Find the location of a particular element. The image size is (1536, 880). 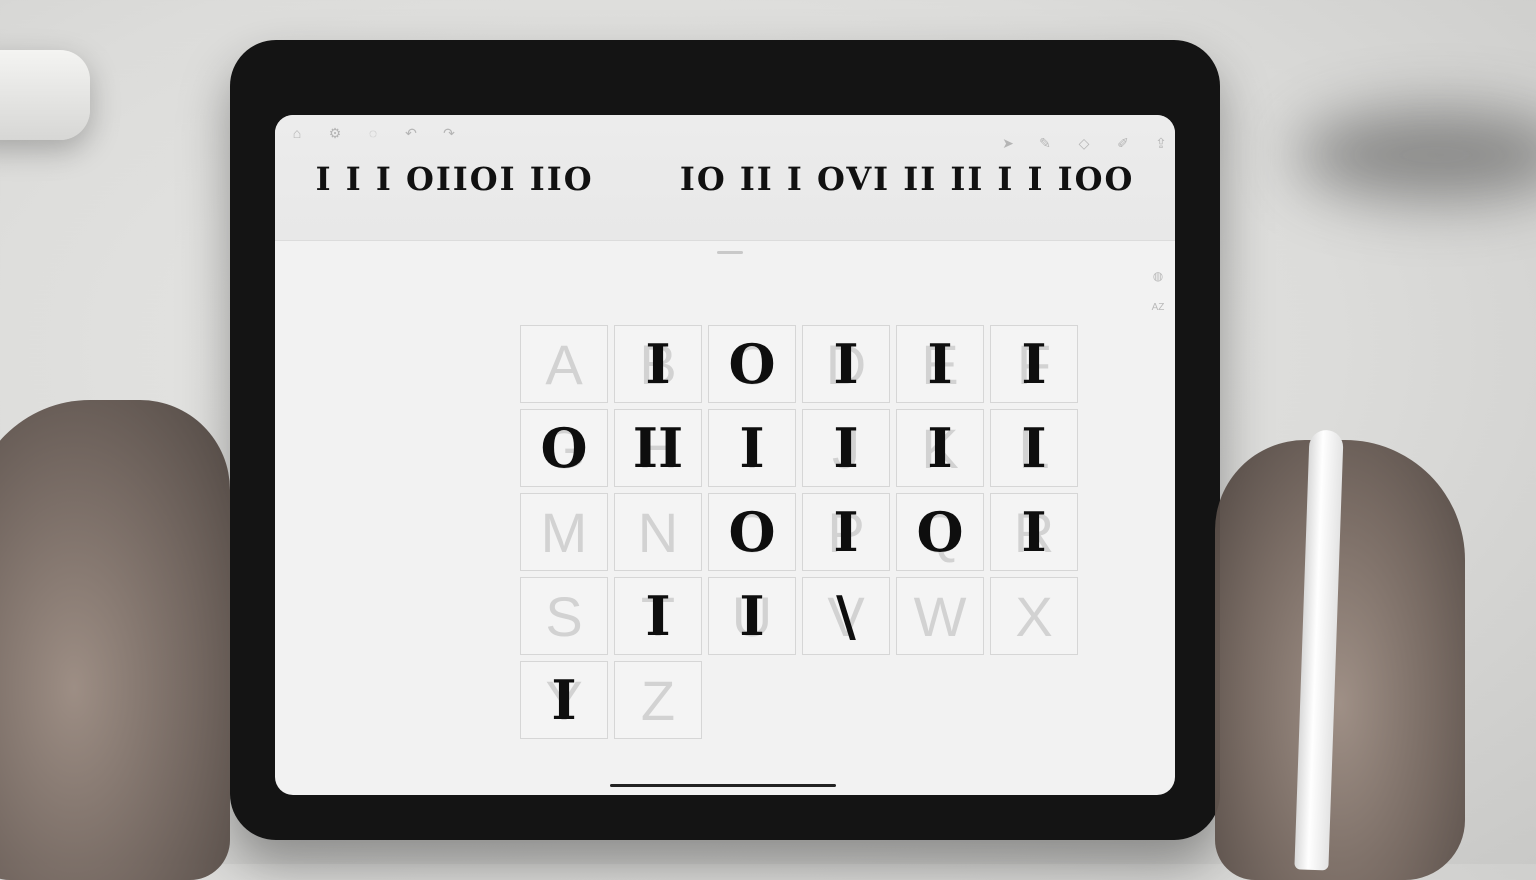

glyph-cell-o: OO is located at coordinates (752, 532).